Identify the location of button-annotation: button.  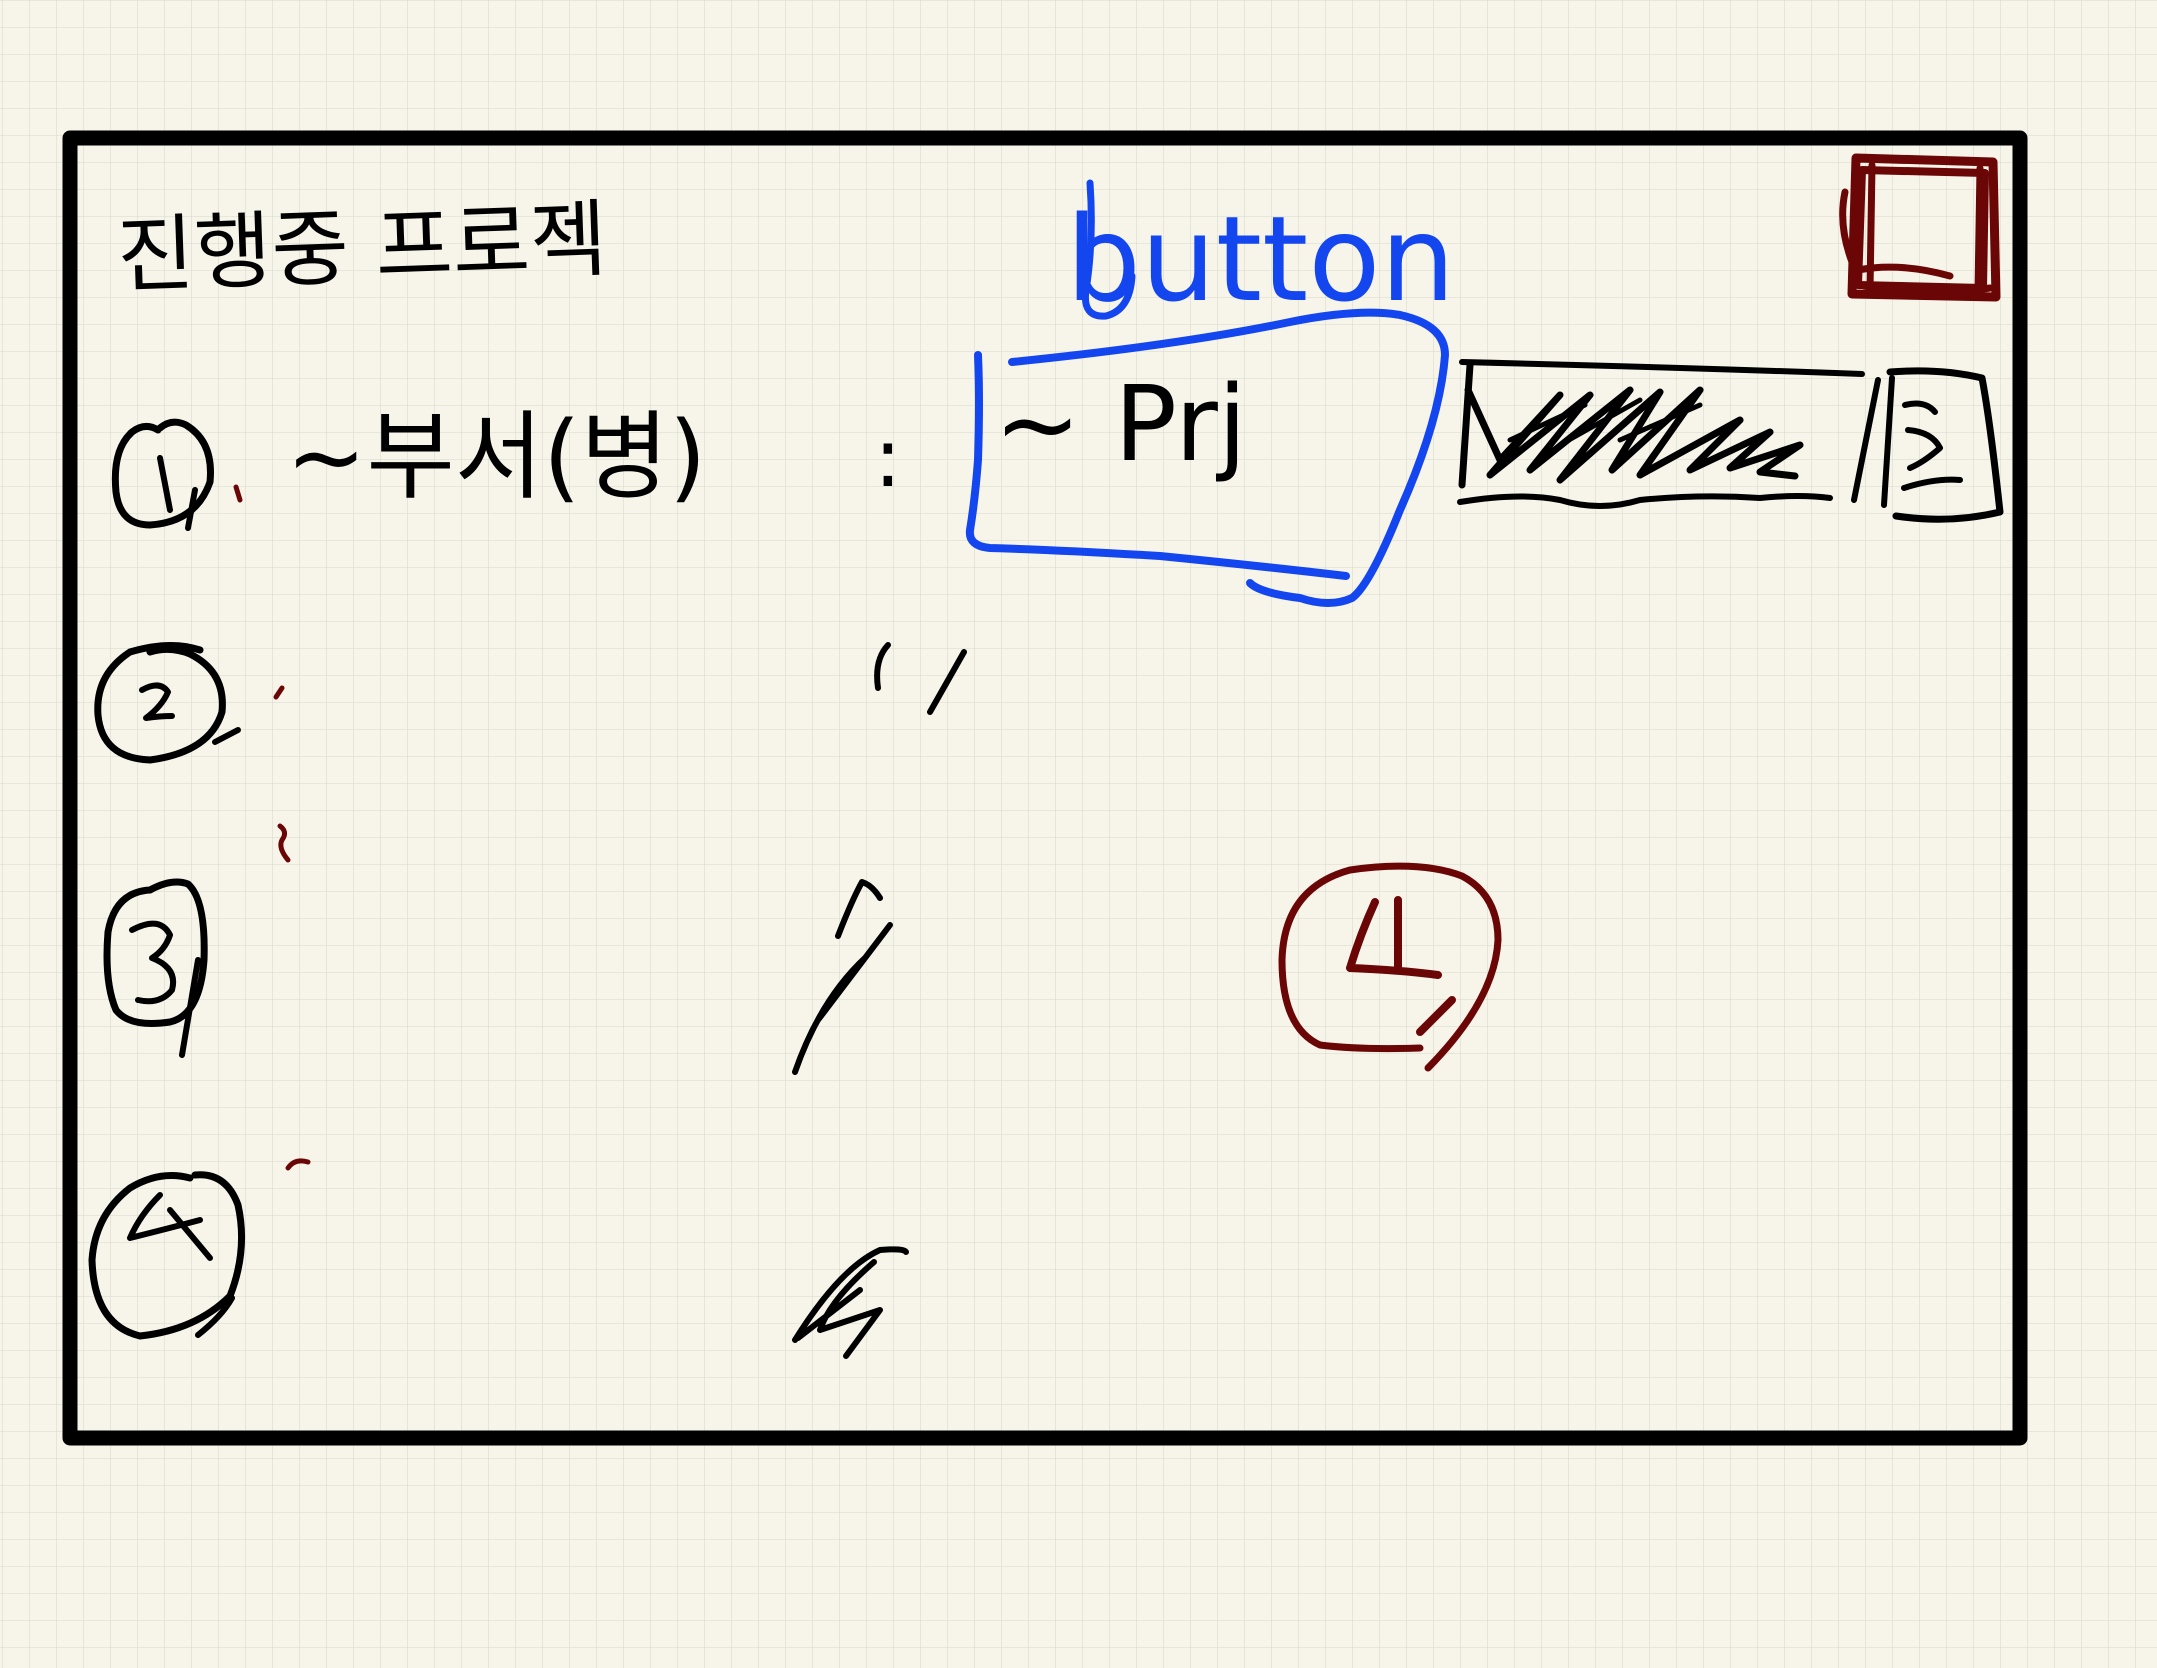
(1260, 253).